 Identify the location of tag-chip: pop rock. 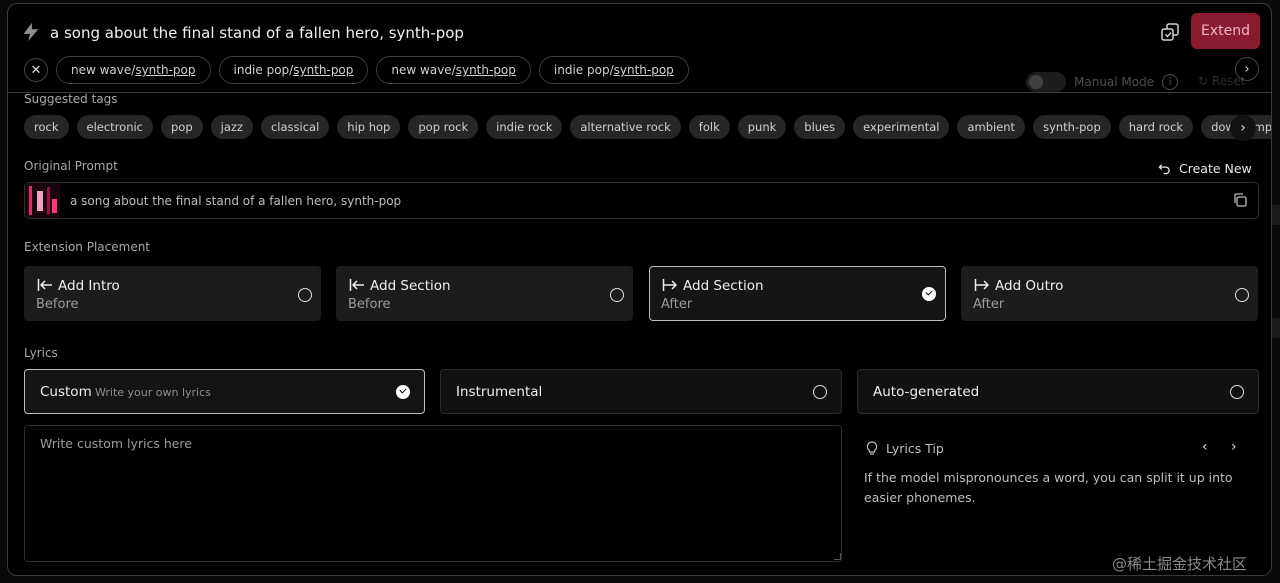
(443, 127).